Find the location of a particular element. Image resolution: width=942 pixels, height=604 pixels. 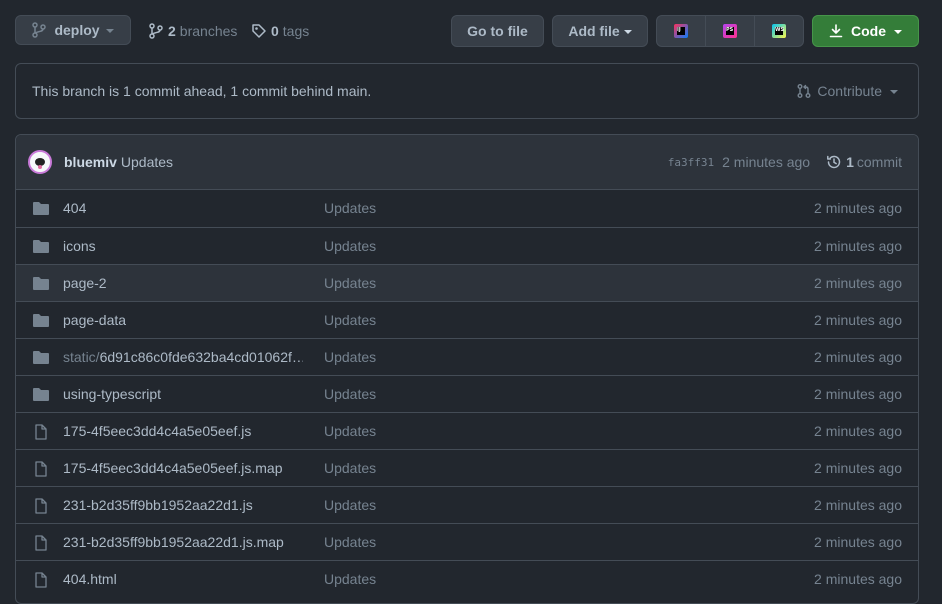

phpstorm-button: PS is located at coordinates (730, 31).